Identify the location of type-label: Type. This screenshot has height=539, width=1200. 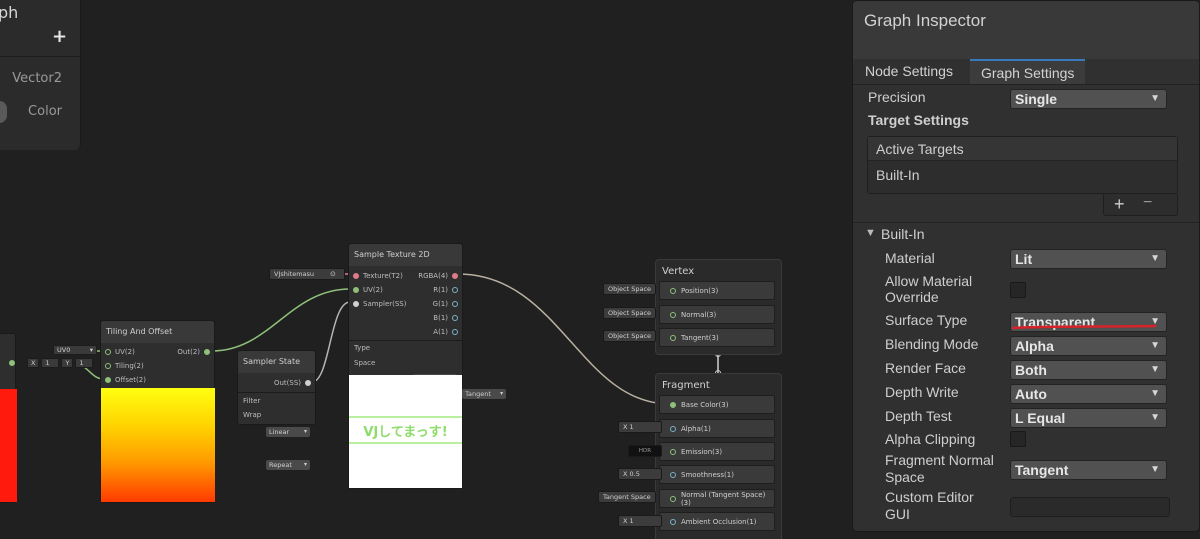
(362, 348).